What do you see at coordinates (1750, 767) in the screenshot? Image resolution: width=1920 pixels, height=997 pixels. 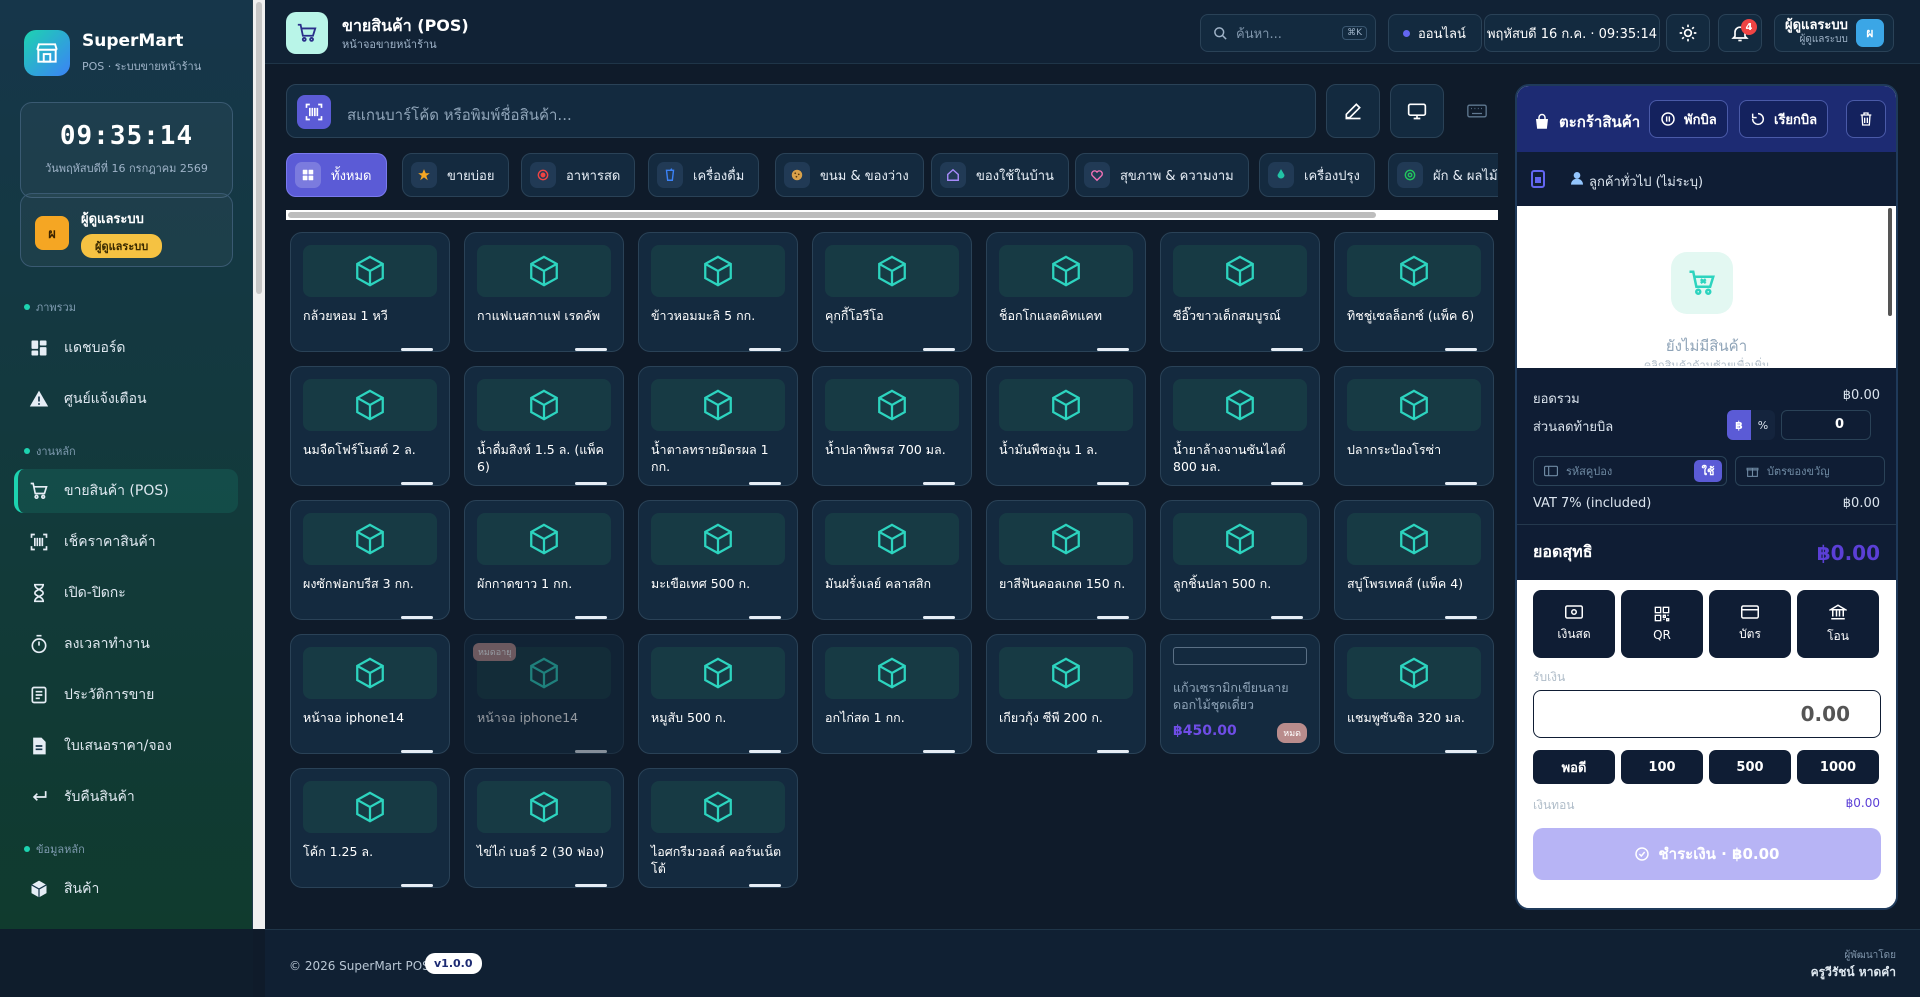 I see `quick-500-button: 500` at bounding box center [1750, 767].